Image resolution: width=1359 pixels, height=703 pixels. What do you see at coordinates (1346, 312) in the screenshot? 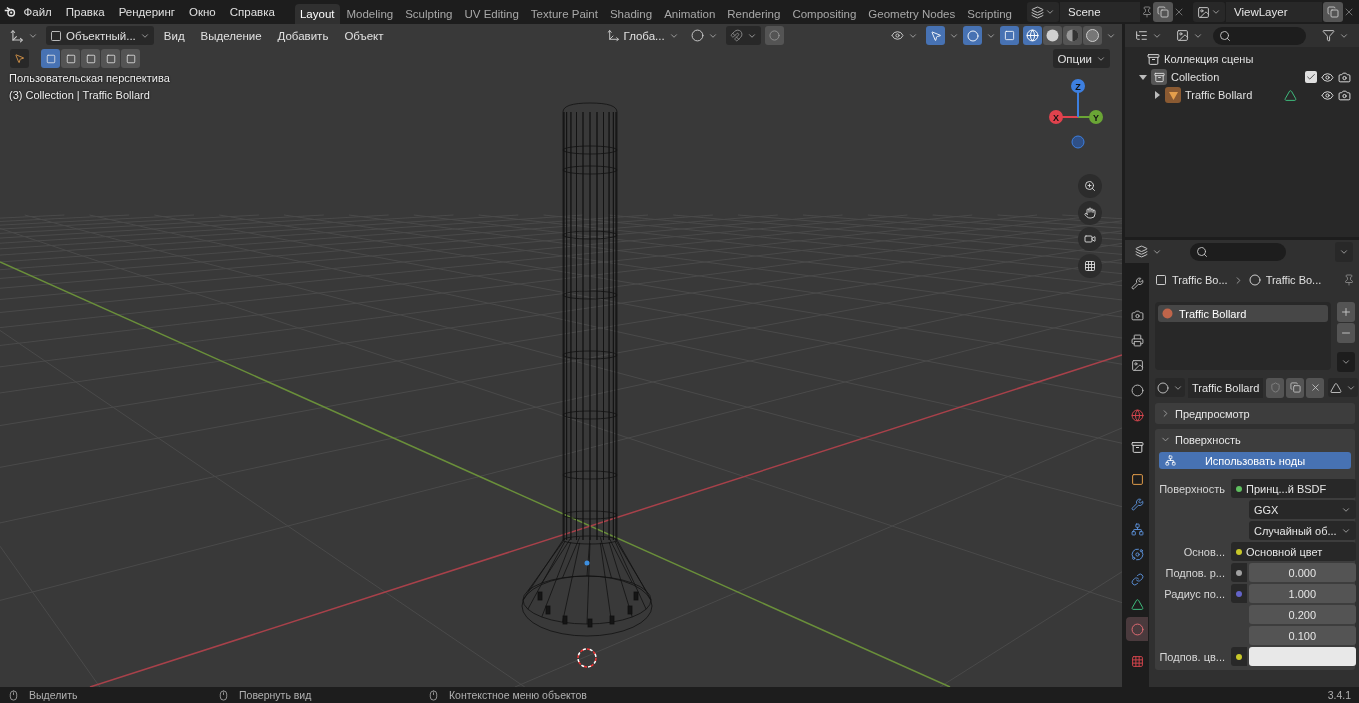
I see `add-slot-button` at bounding box center [1346, 312].